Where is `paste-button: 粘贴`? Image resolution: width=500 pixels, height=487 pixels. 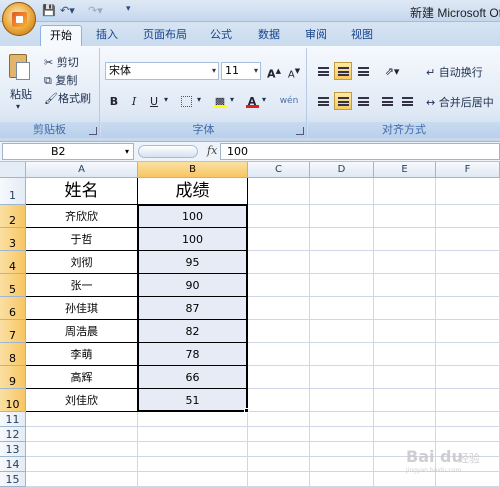
paste-button: 粘贴 is located at coordinates (21, 94).